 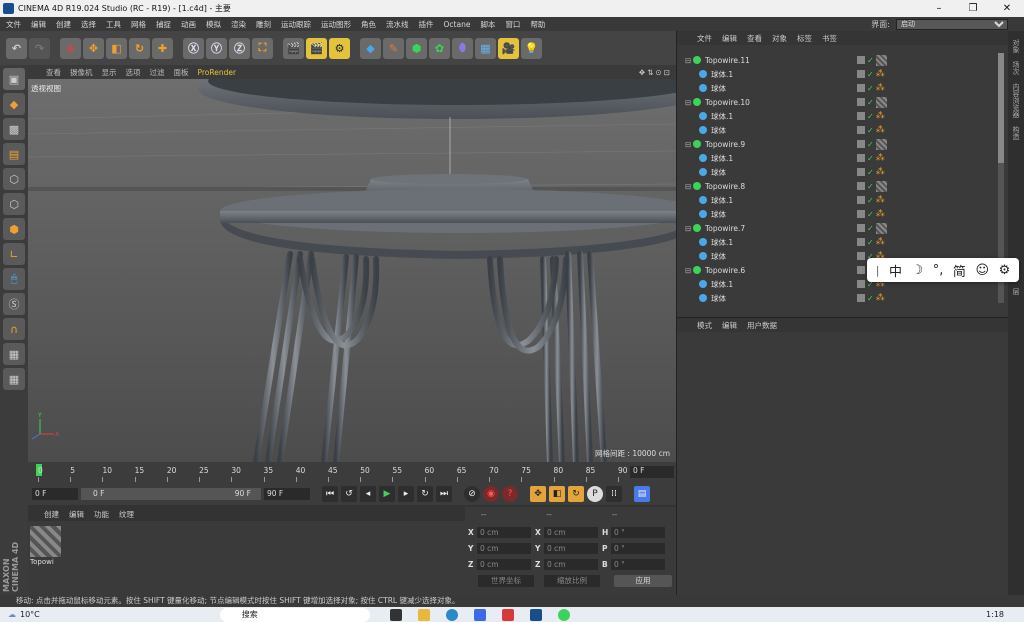 What do you see at coordinates (138, 24) in the screenshot?
I see `menu-item-5: 网格` at bounding box center [138, 24].